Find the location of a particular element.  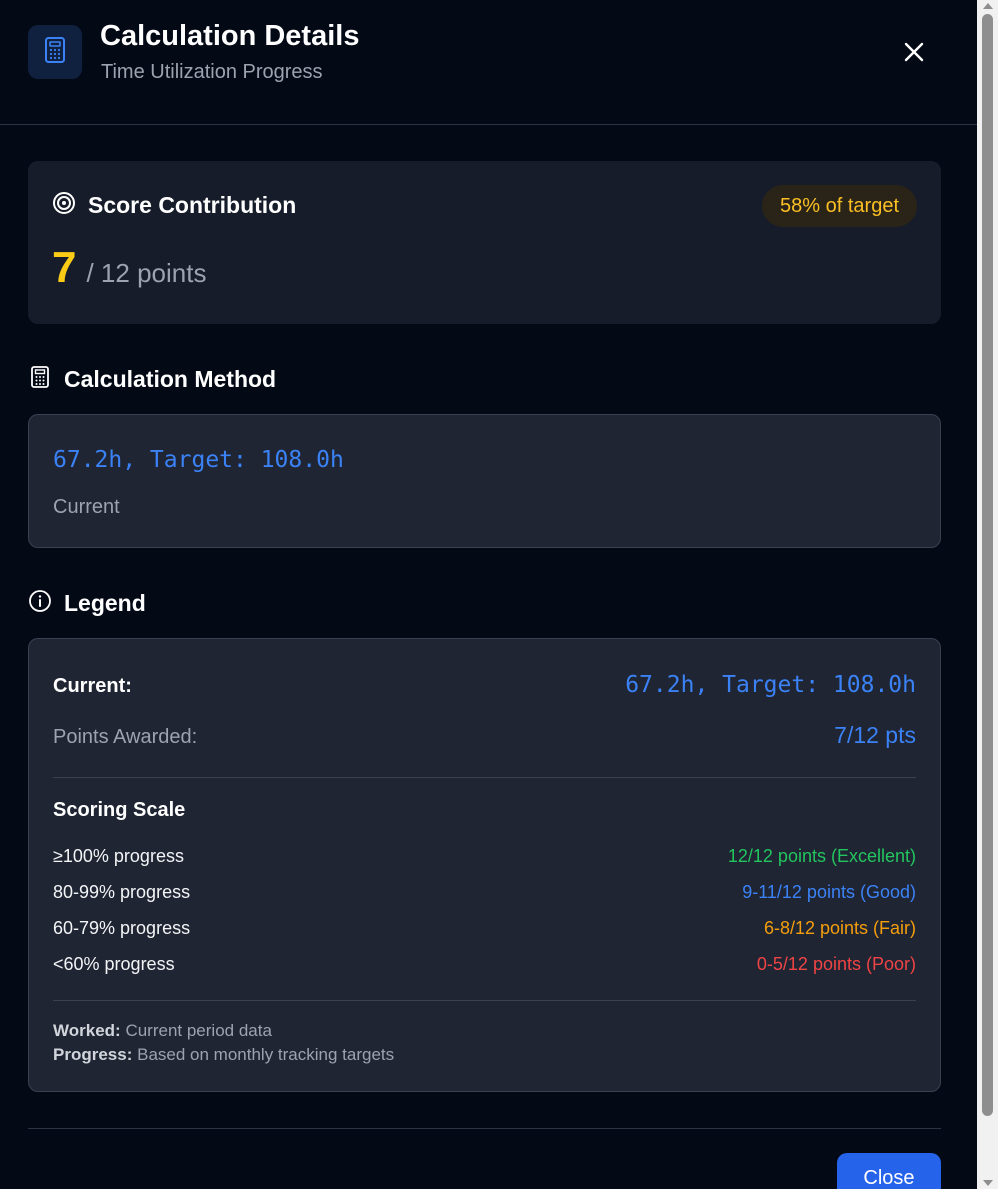

current-label: Current: is located at coordinates (92, 686).